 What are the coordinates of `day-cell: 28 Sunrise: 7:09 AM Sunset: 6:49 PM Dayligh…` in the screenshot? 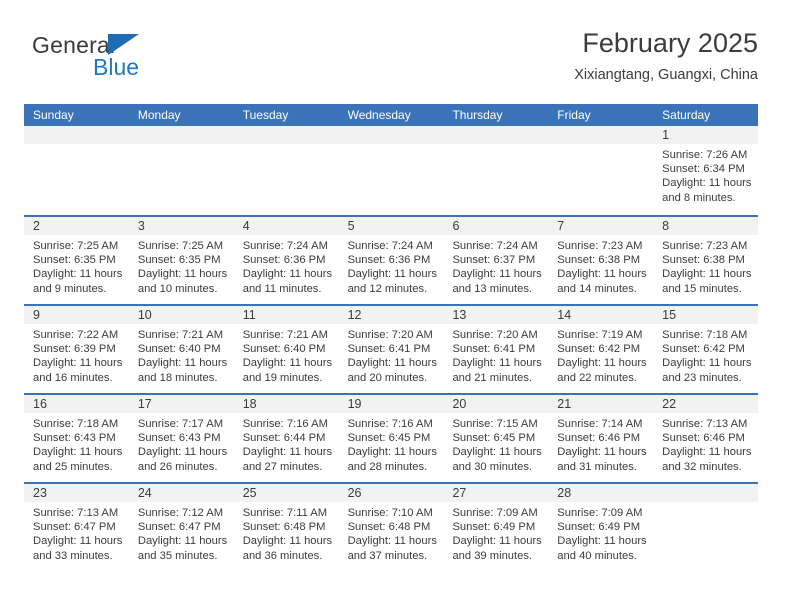 It's located at (601, 527).